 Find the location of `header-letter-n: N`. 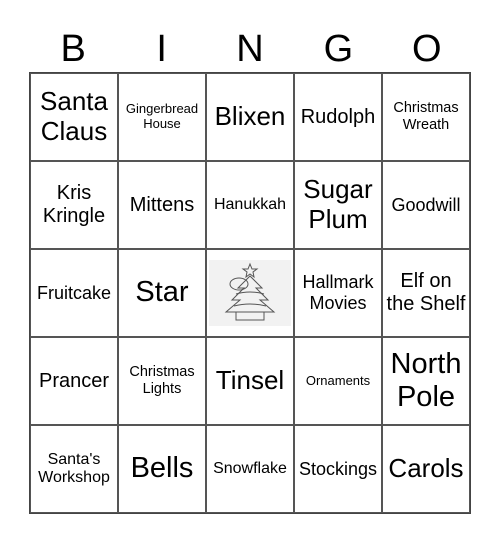

header-letter-n: N is located at coordinates (250, 49).